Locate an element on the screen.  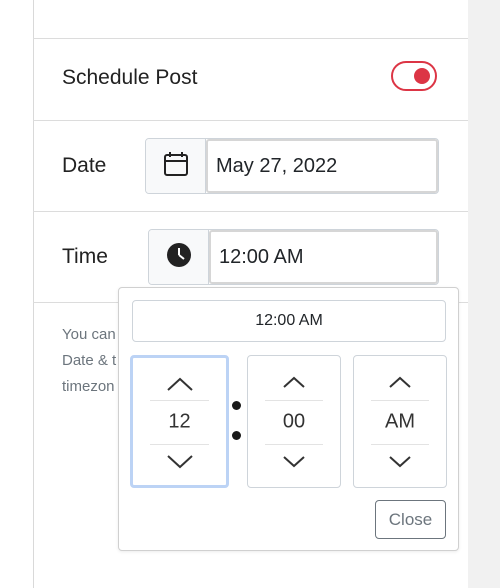
calendar-icon is located at coordinates (176, 166).